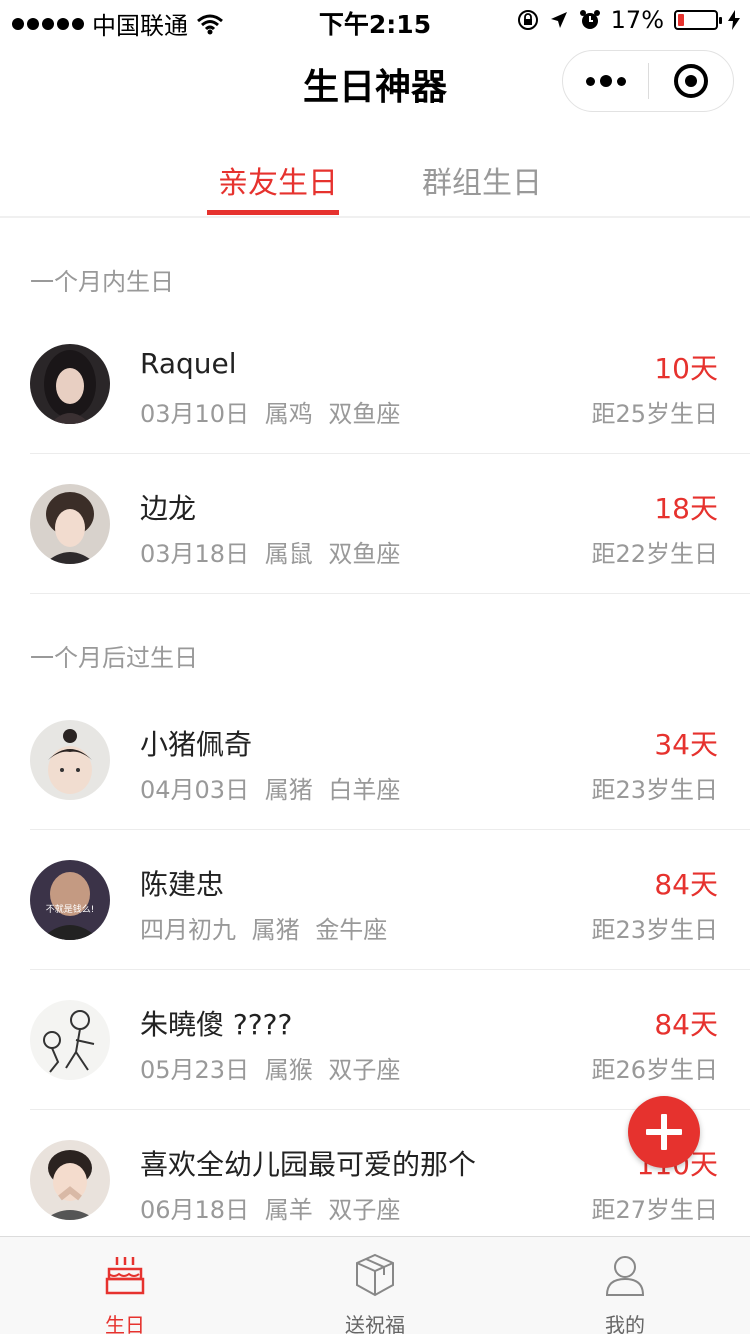 Image resolution: width=750 pixels, height=1334 pixels. I want to click on contact-meta: 四月初九 属猪 金牛座, so click(263, 927).